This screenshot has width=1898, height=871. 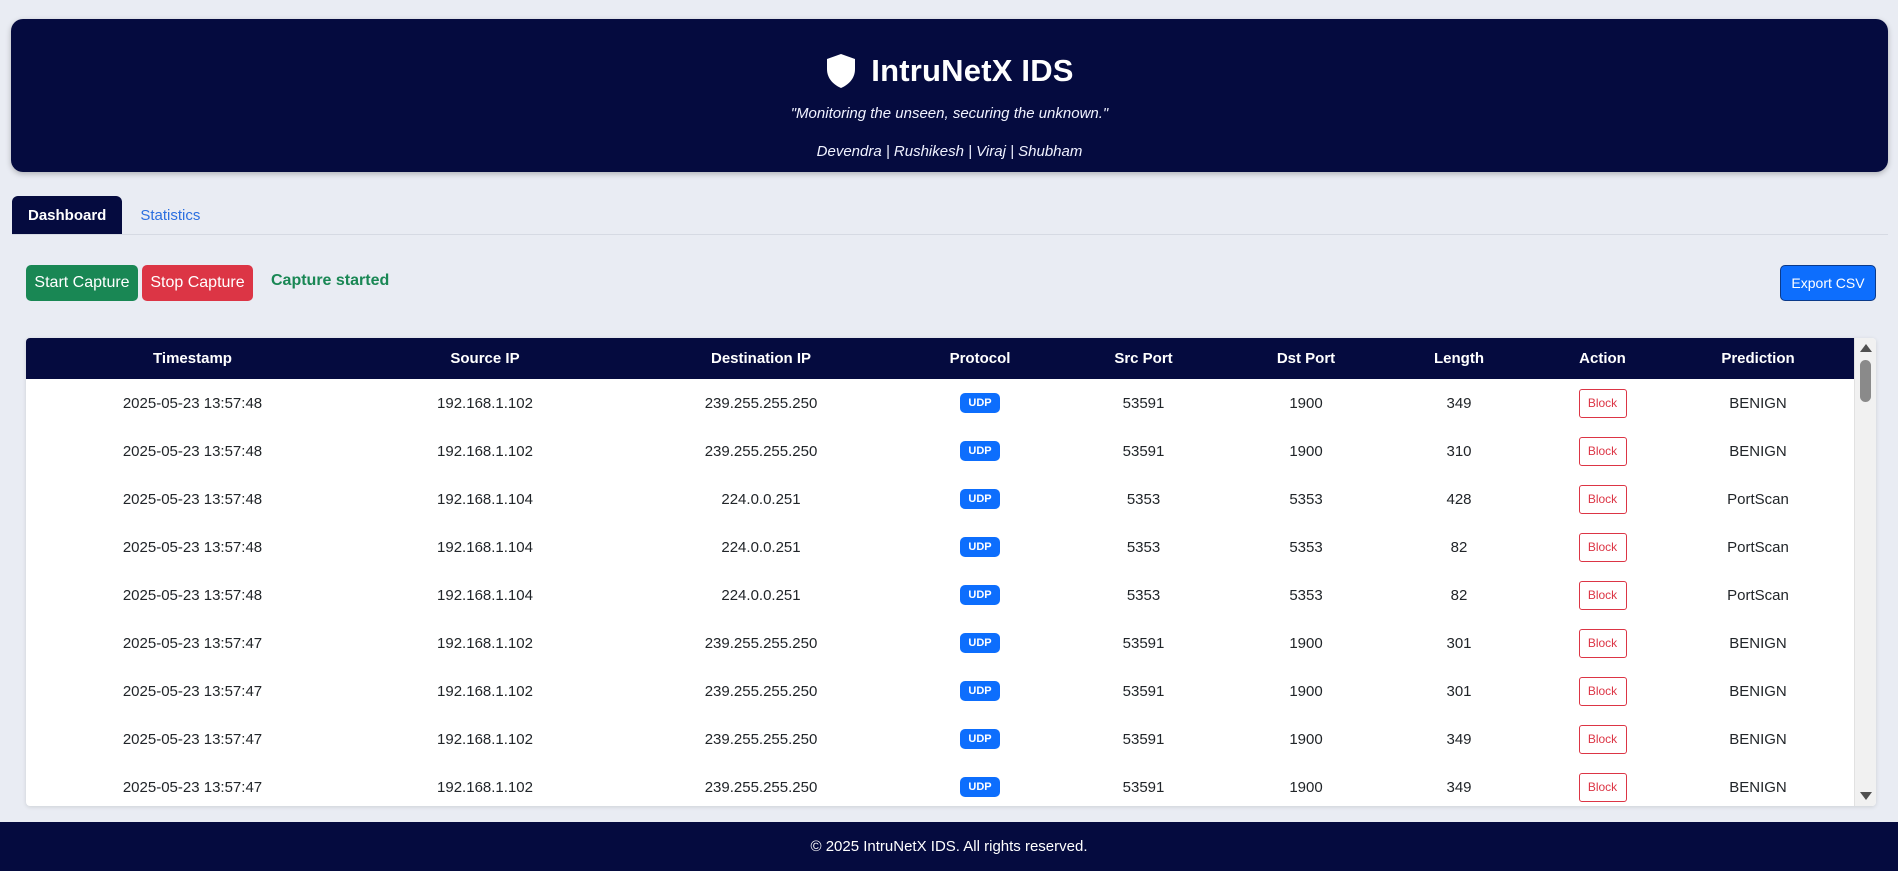 I want to click on stop-capture-button: Stop Capture, so click(x=197, y=283).